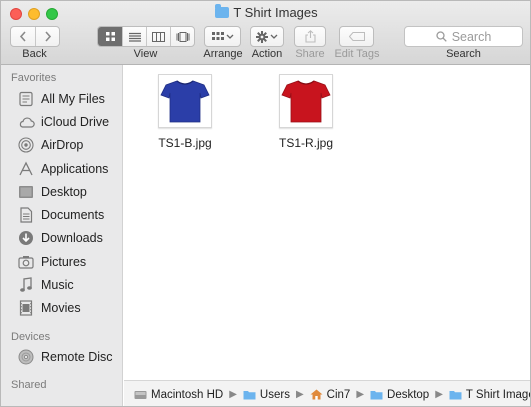 The height and width of the screenshot is (407, 531). I want to click on list-view-button, so click(134, 36).